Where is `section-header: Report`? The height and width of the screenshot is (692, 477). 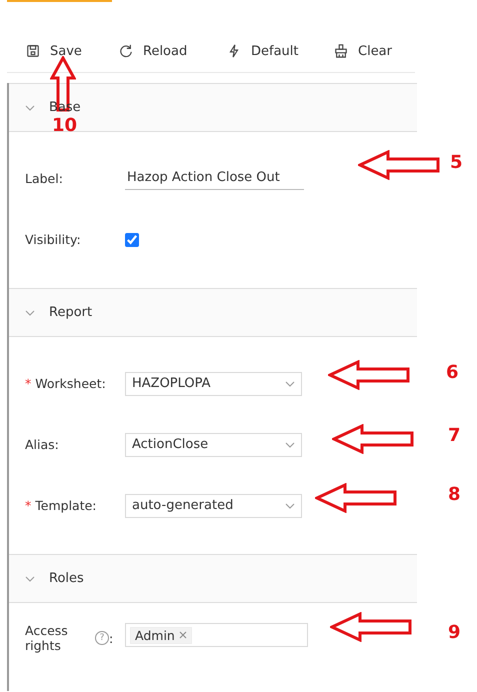 section-header: Report is located at coordinates (213, 312).